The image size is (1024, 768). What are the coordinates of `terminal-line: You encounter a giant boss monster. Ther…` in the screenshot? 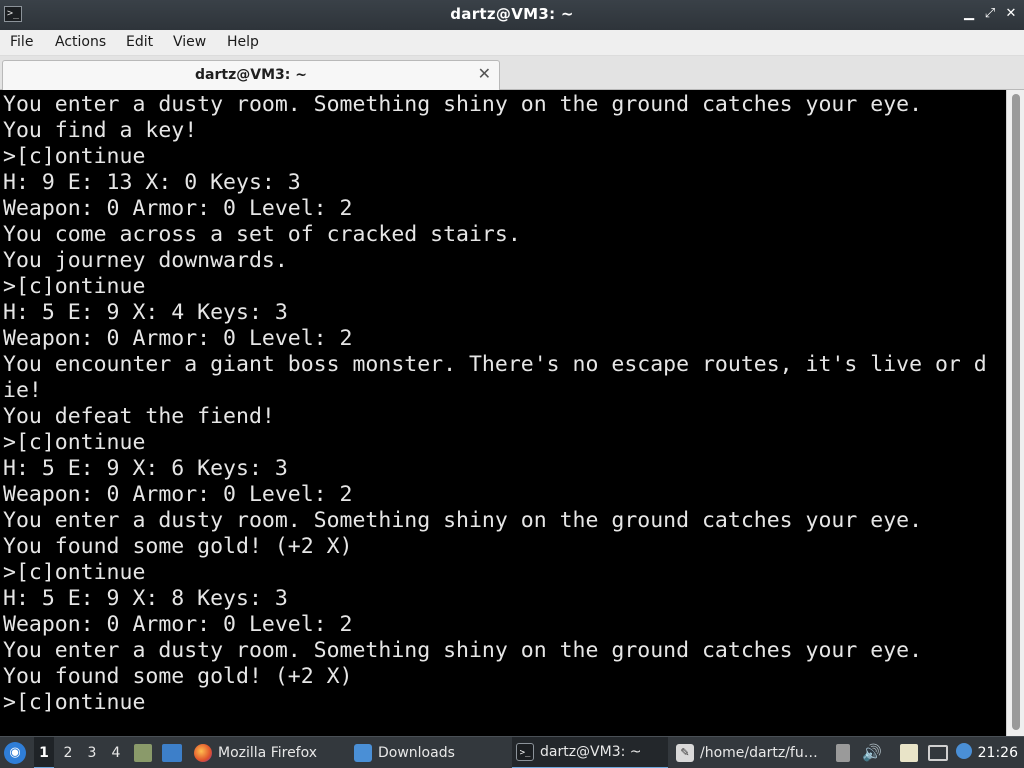 It's located at (495, 364).